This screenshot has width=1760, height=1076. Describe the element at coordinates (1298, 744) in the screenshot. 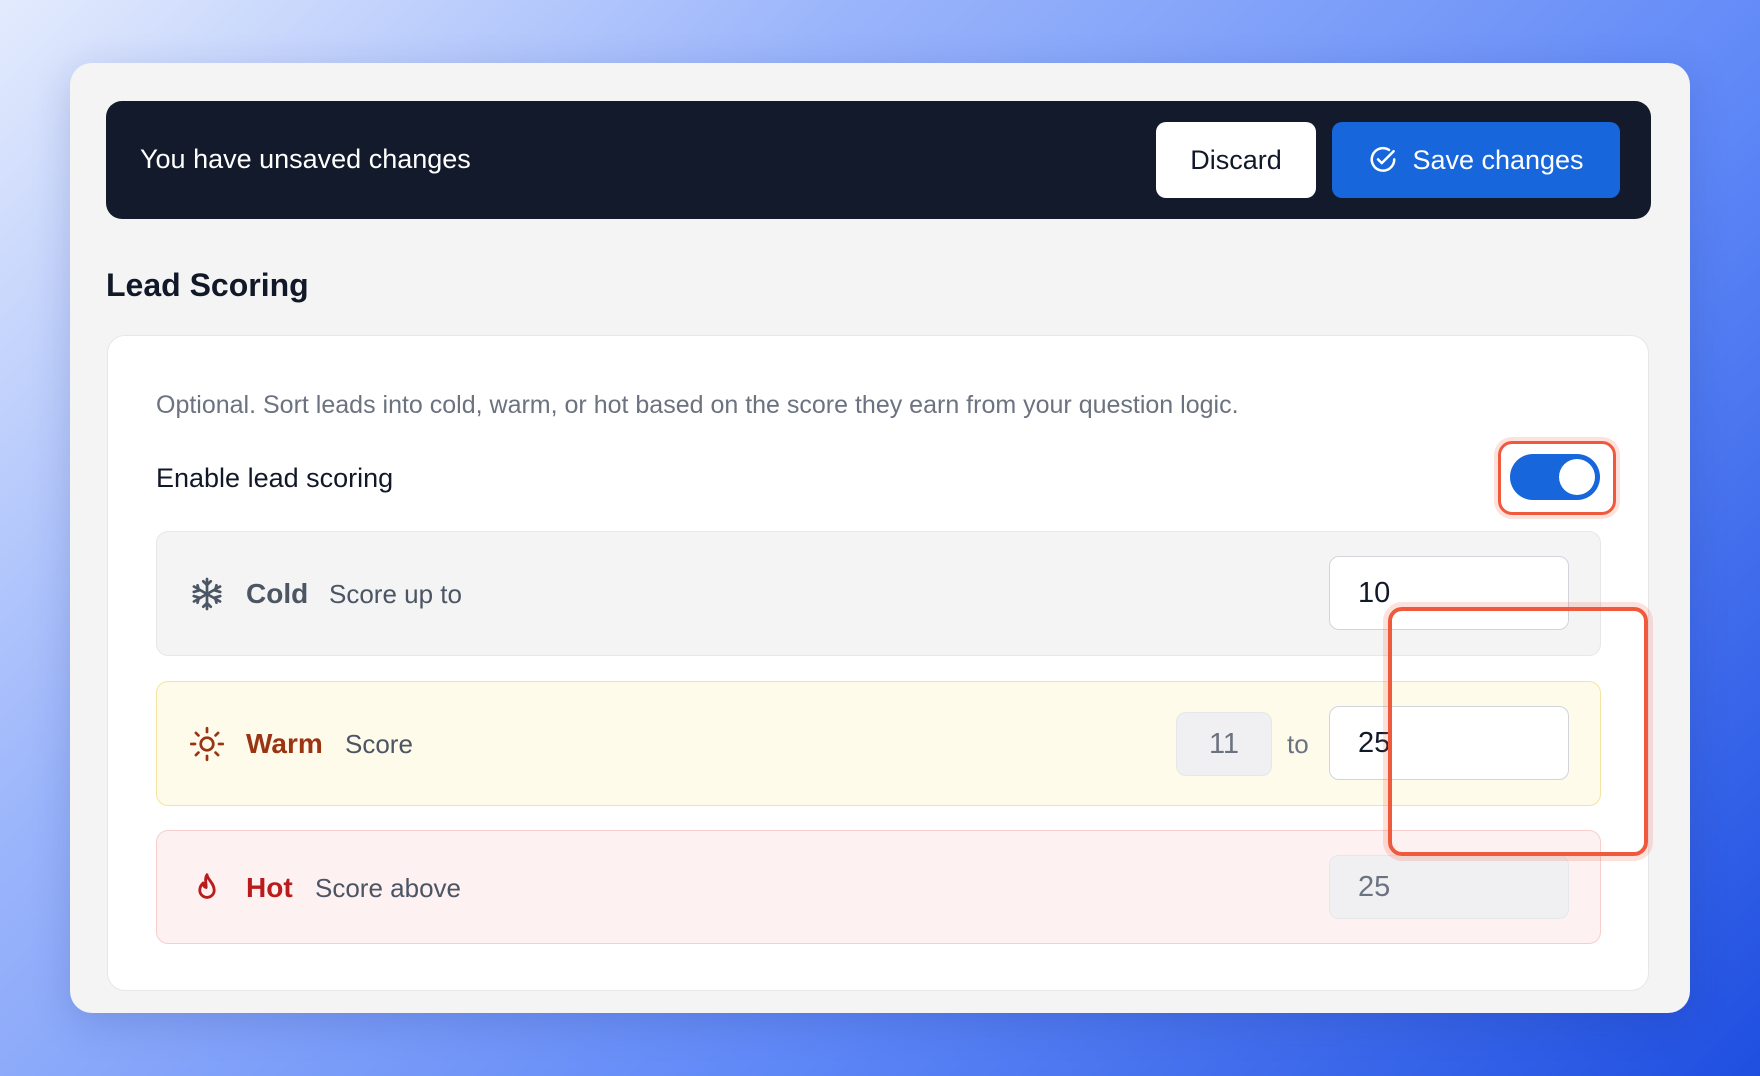

I see `warm-to-label: to` at that location.